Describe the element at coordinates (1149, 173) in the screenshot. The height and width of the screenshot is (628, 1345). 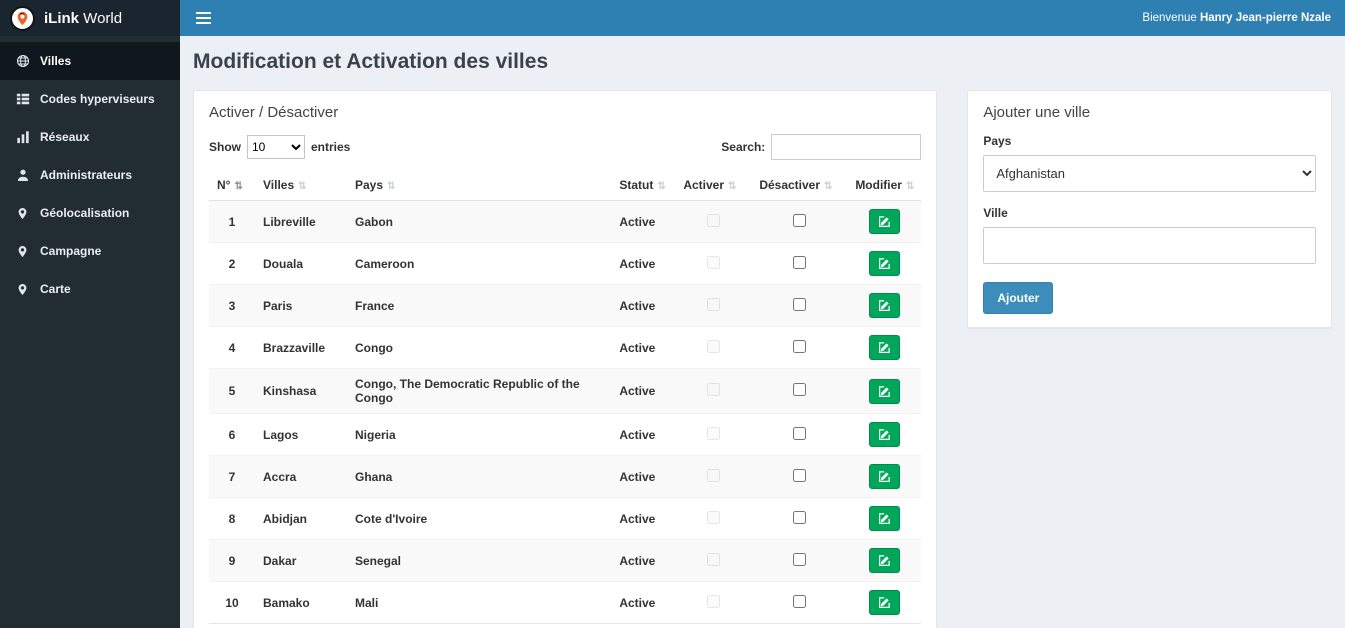
I see `pays-select: Afghanistan` at that location.